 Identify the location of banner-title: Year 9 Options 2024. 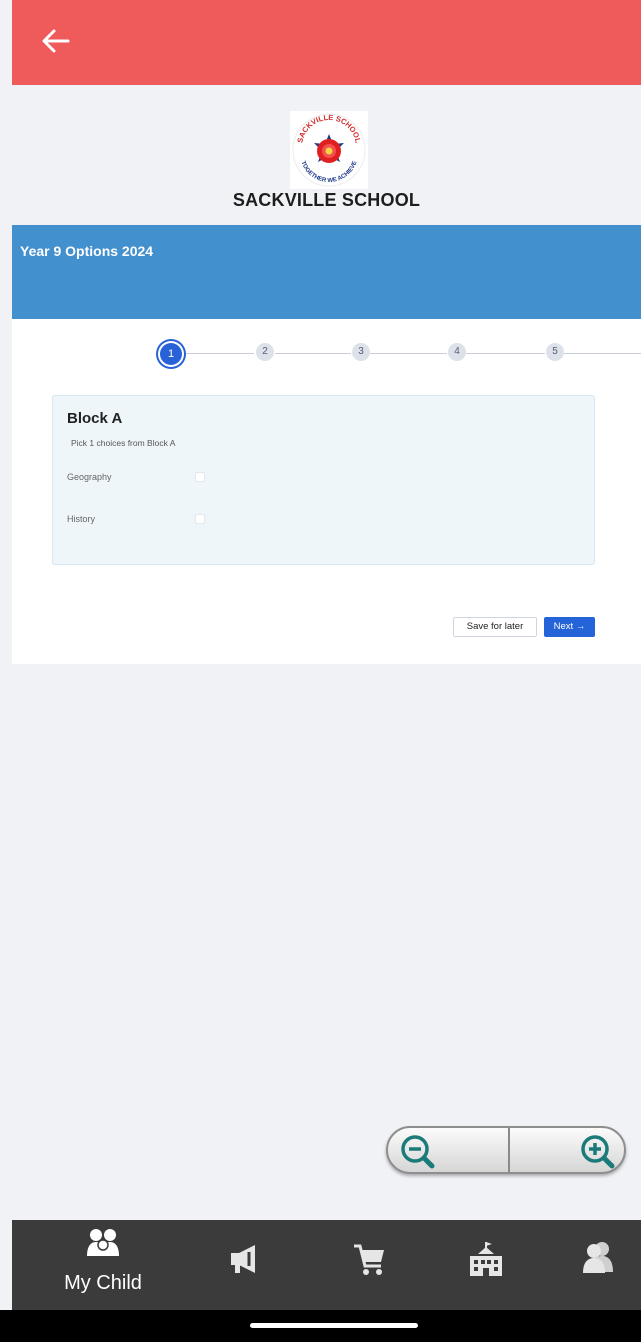
(87, 251).